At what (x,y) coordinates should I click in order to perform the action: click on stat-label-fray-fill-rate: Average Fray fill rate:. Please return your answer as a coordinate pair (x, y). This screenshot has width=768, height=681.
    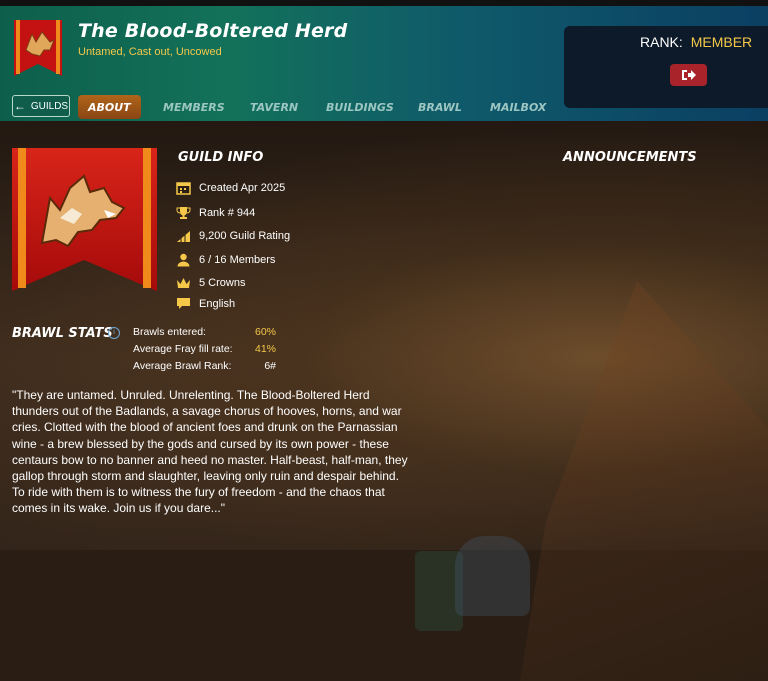
    Looking at the image, I should click on (183, 349).